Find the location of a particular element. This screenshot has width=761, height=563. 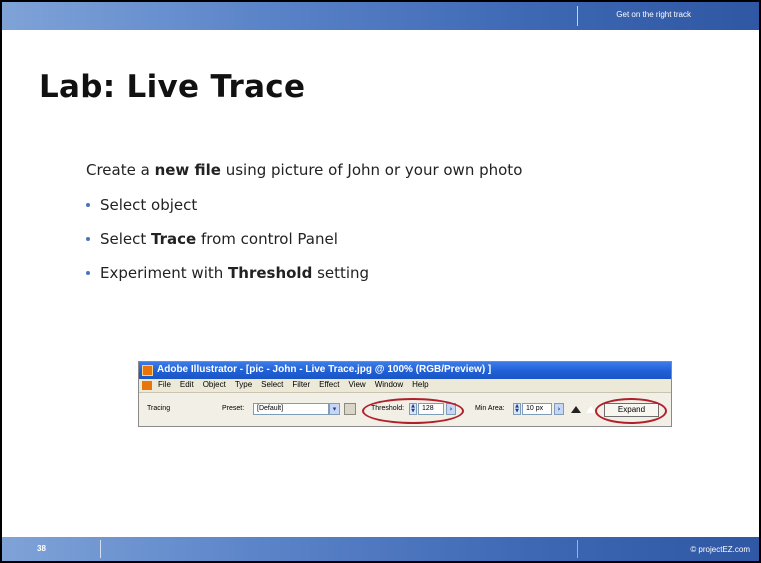

bullet-text: Select object is located at coordinates (149, 205).